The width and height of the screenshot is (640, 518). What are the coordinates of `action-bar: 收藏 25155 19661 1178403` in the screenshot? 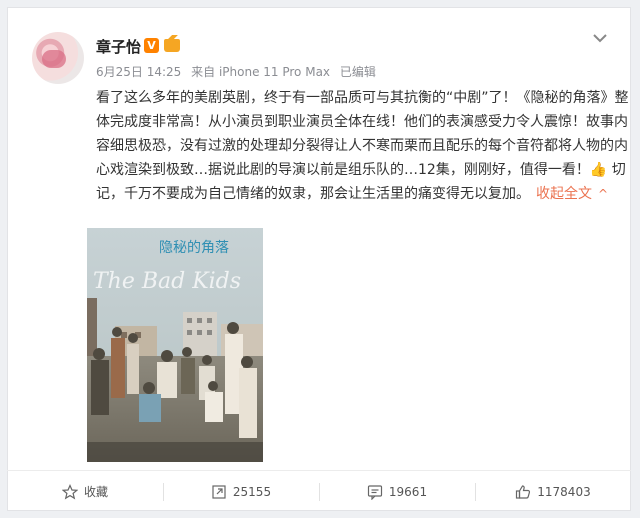 It's located at (319, 491).